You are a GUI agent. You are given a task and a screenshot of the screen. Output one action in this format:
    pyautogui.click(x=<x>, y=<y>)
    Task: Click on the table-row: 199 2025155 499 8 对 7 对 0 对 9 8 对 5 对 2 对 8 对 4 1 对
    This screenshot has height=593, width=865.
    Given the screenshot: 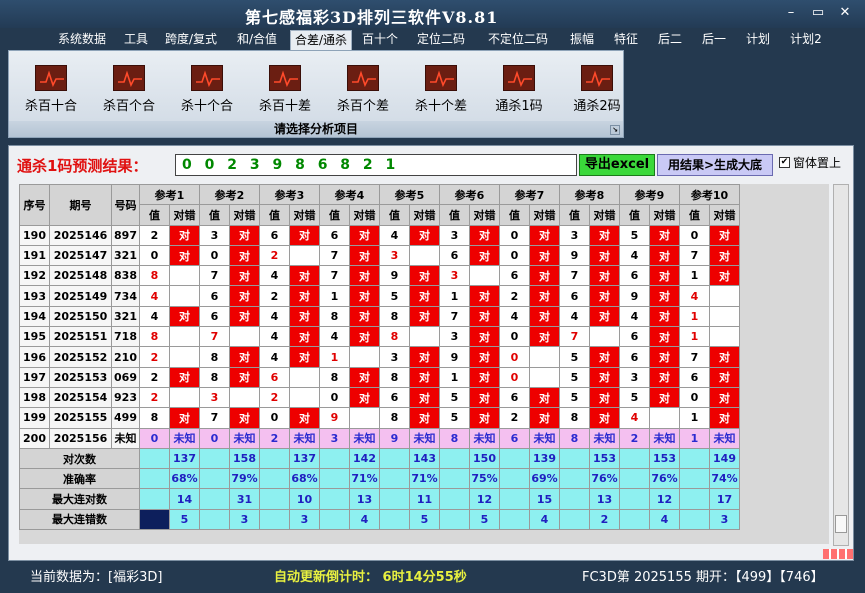 What is the action you would take?
    pyautogui.click(x=379, y=418)
    